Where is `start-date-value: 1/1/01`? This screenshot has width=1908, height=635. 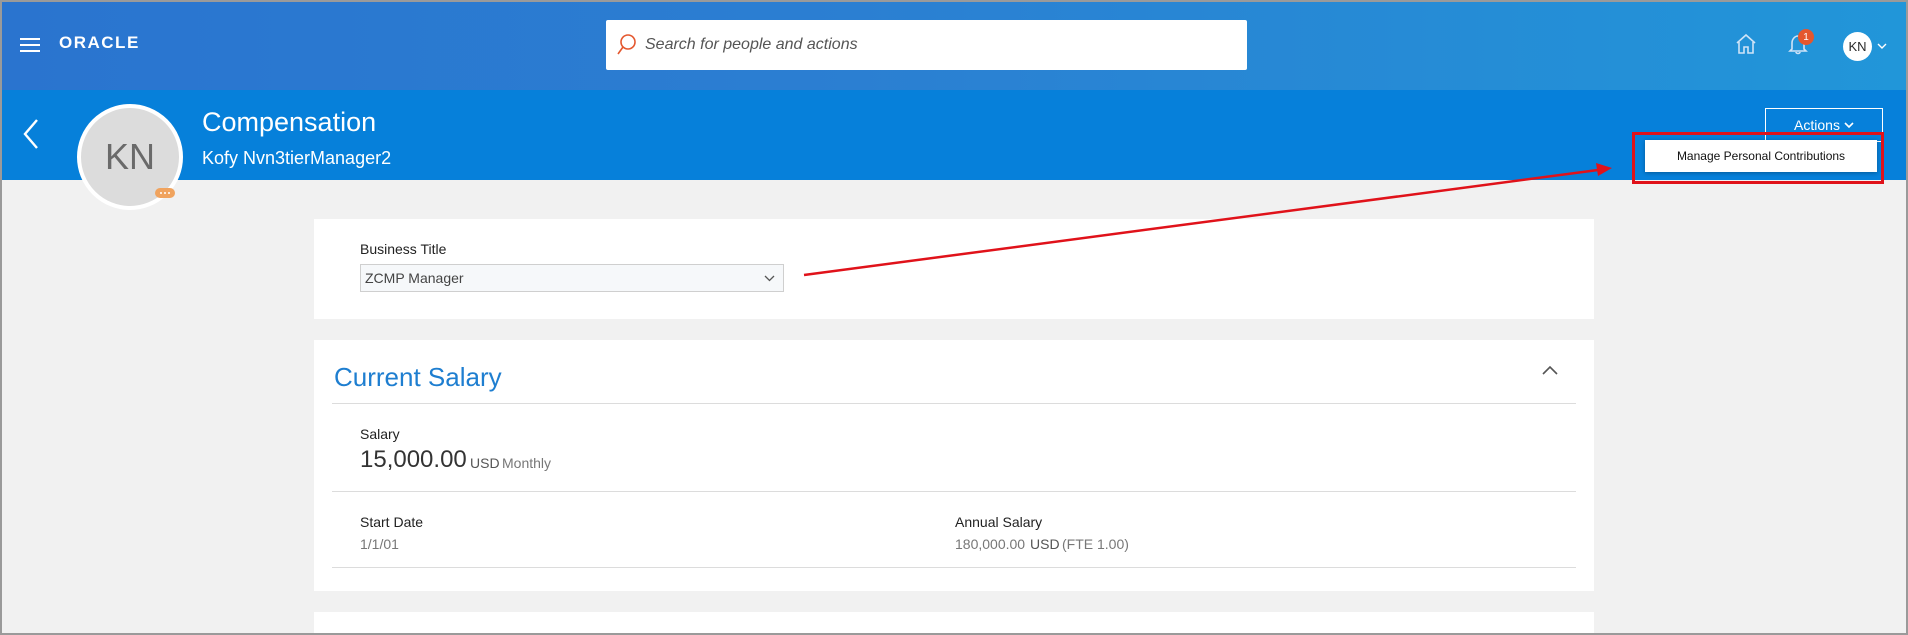
start-date-value: 1/1/01 is located at coordinates (379, 544).